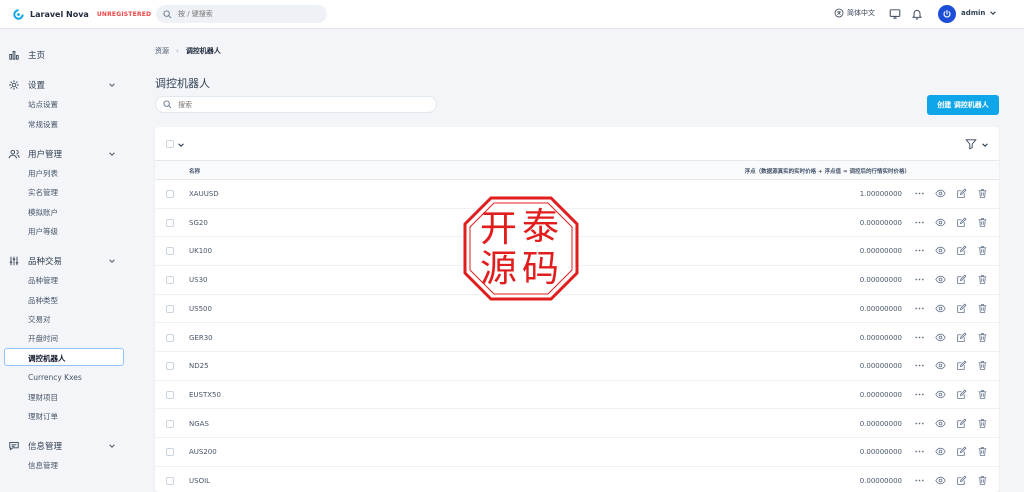  What do you see at coordinates (895, 14) in the screenshot?
I see `monitor-icon` at bounding box center [895, 14].